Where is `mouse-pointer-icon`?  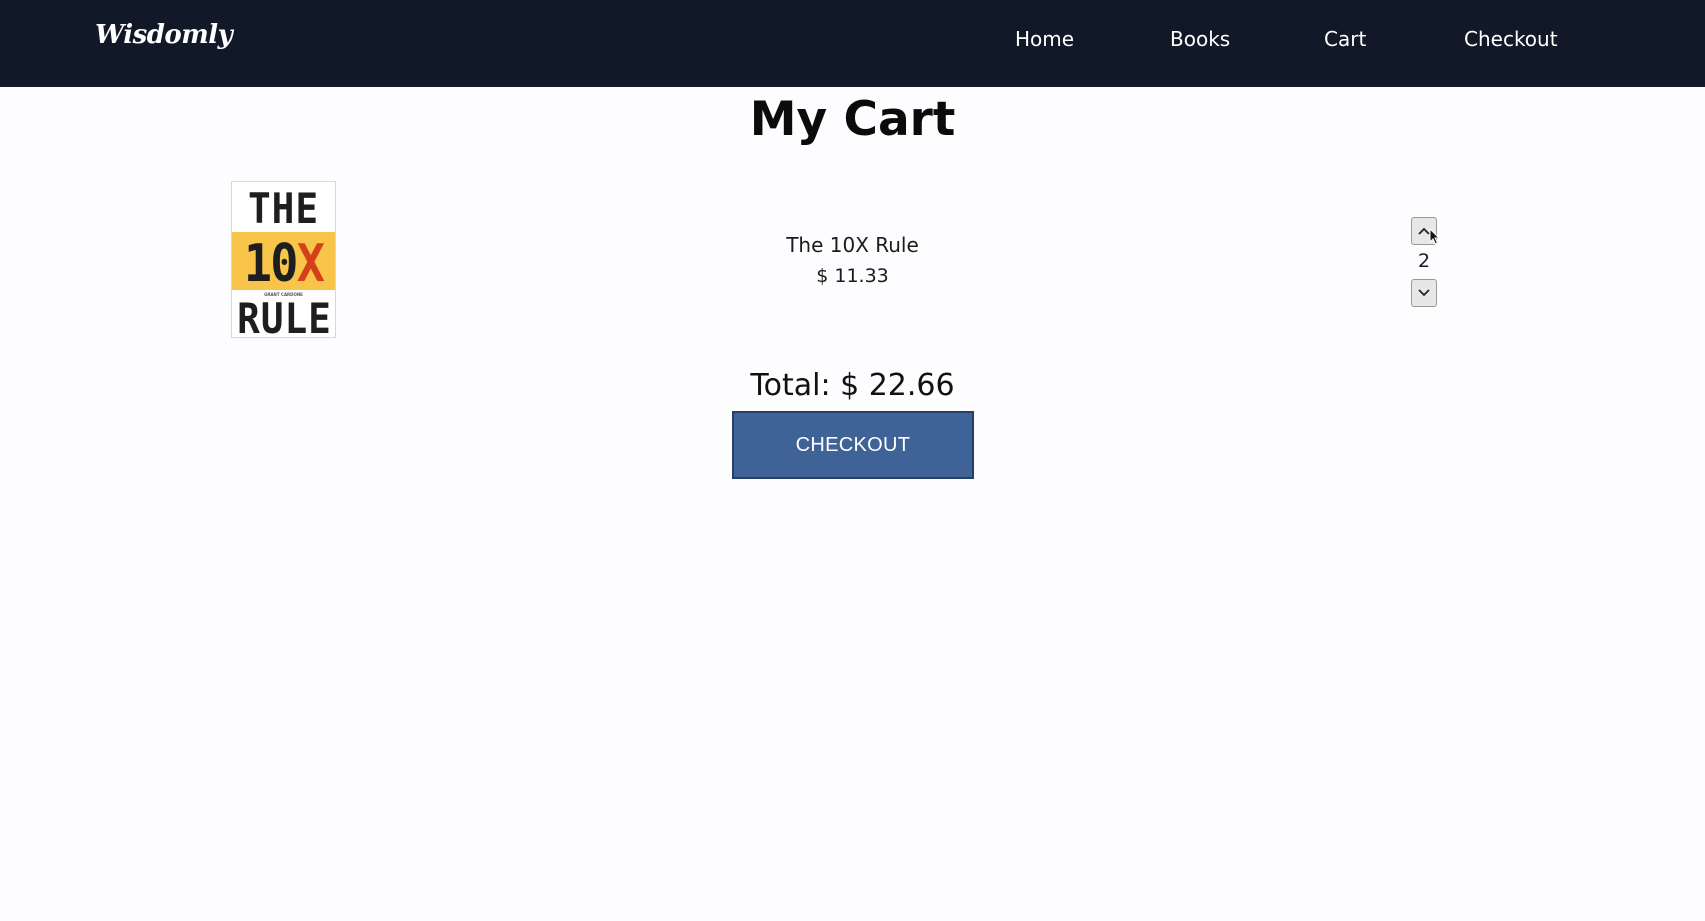
mouse-pointer-icon is located at coordinates (1435, 236).